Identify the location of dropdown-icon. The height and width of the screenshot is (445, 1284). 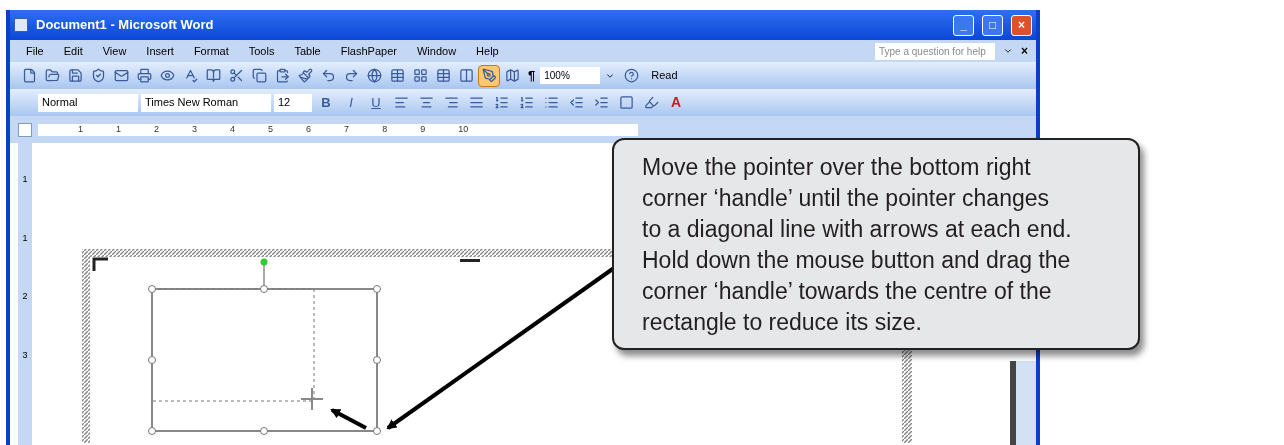
(1008, 51).